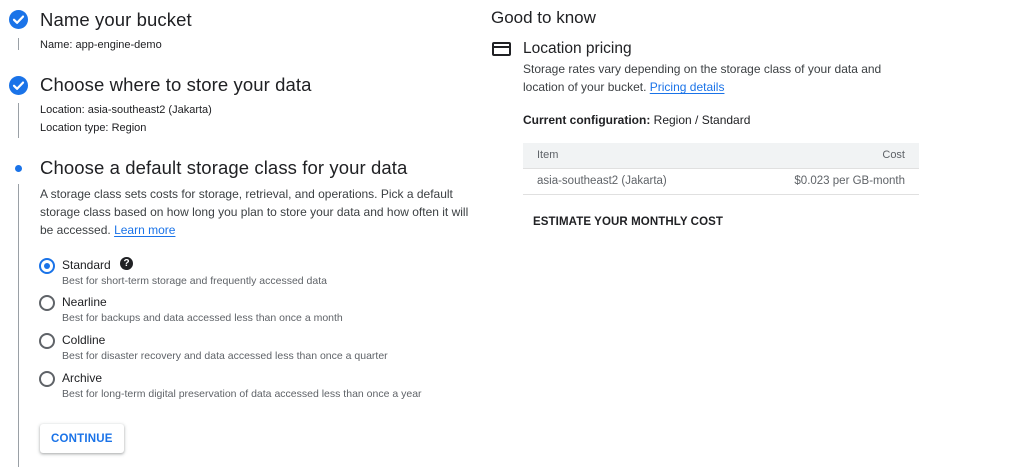 Image resolution: width=1009 pixels, height=467 pixels. What do you see at coordinates (826, 155) in the screenshot?
I see `column-header-cost: Cost` at bounding box center [826, 155].